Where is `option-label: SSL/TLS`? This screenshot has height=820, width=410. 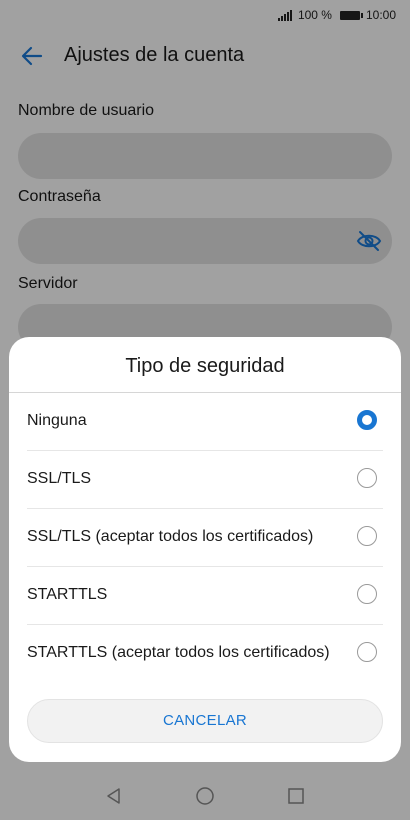 option-label: SSL/TLS is located at coordinates (59, 478).